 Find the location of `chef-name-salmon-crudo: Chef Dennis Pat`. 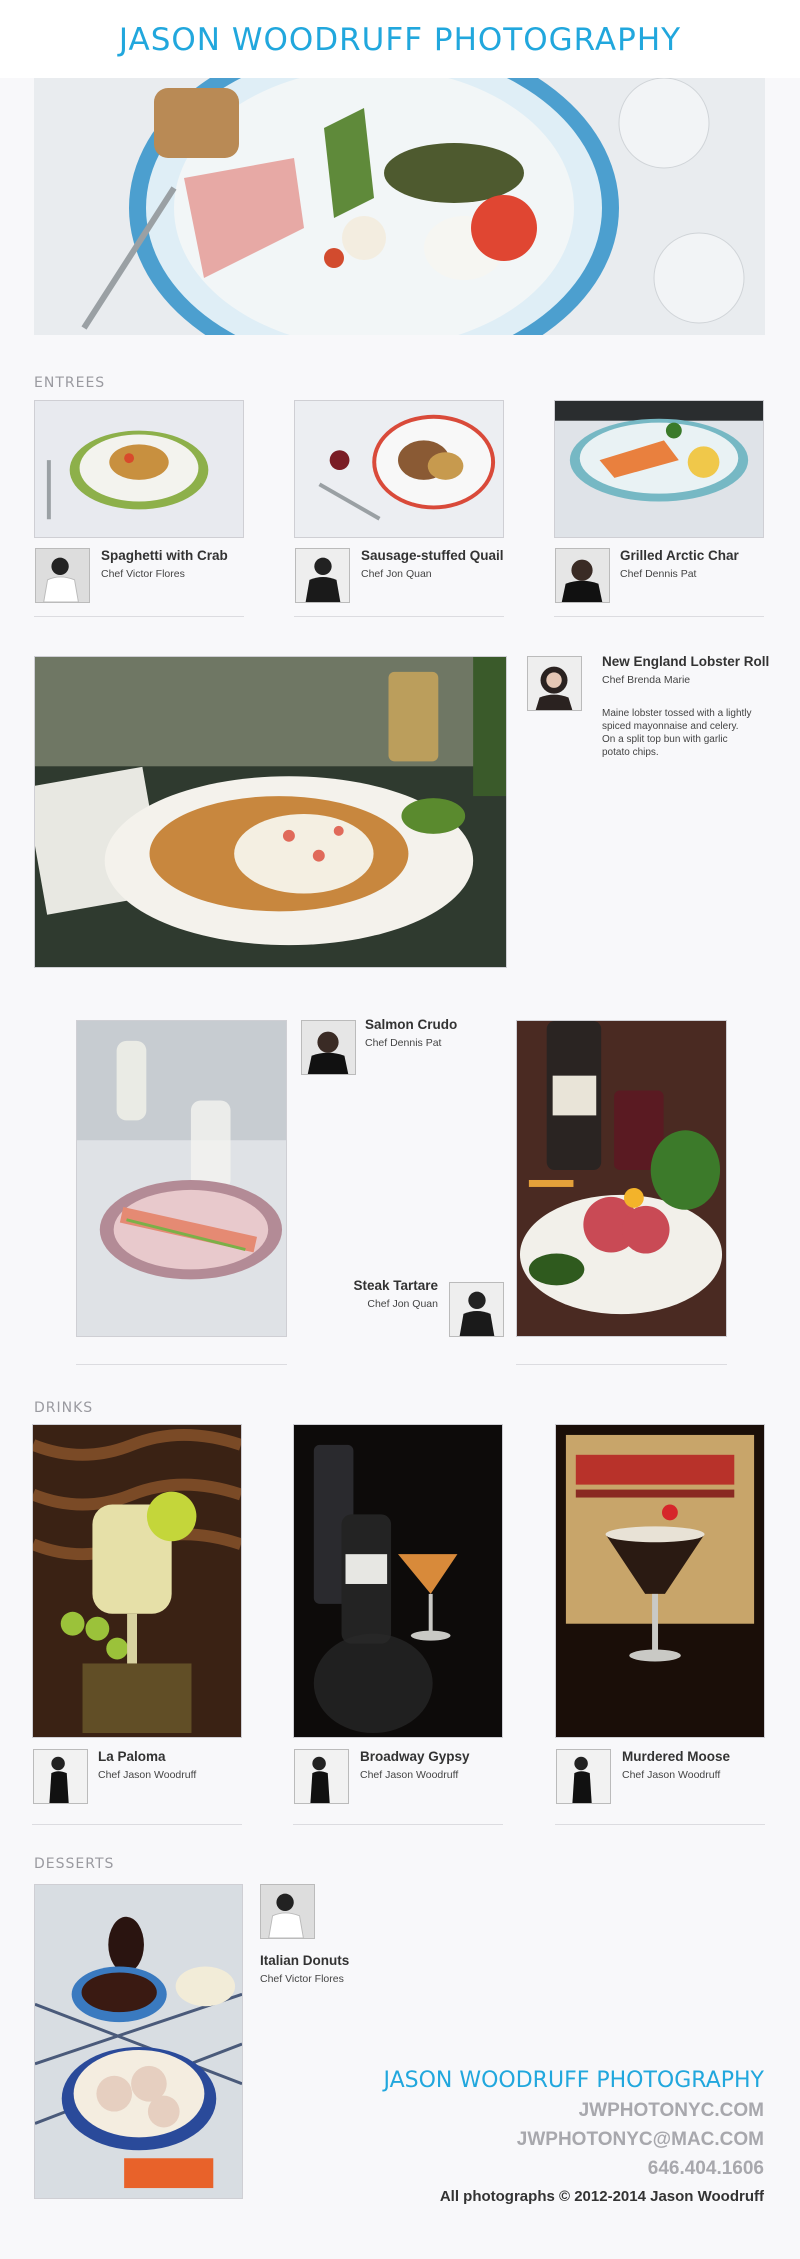

chef-name-salmon-crudo: Chef Dennis Pat is located at coordinates (403, 1043).